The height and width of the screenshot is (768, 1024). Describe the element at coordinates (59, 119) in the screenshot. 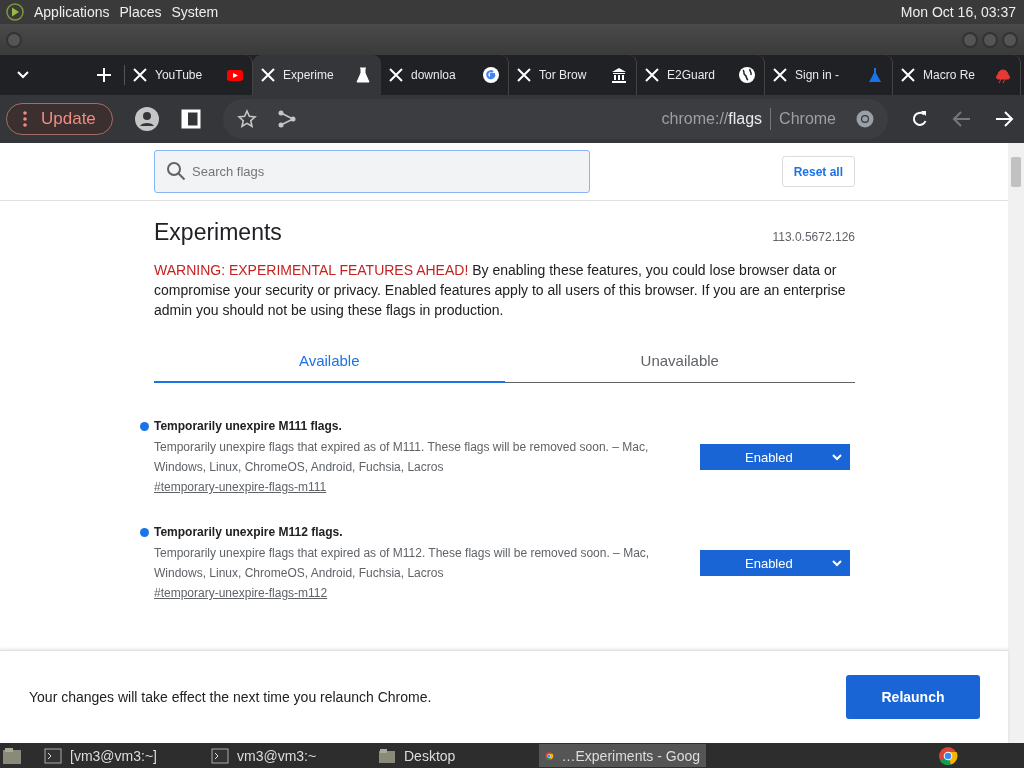

I see `update-button: Update` at that location.